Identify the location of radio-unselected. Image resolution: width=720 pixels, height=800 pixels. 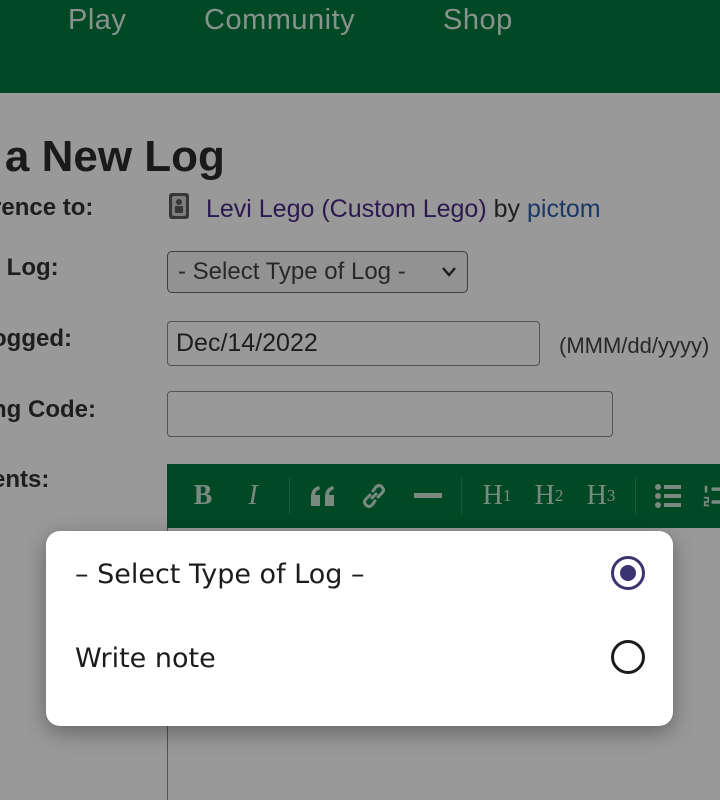
(628, 657).